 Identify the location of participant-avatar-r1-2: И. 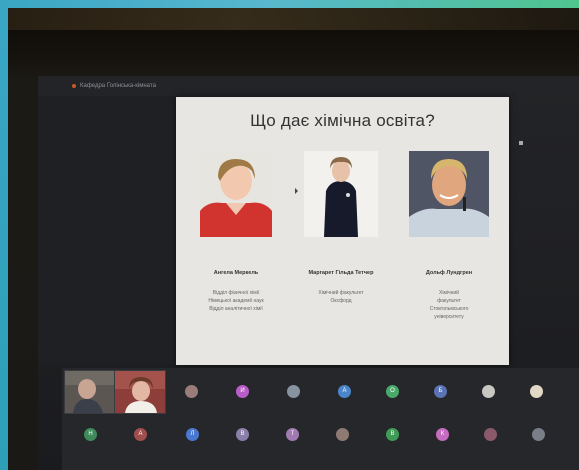
(242, 391).